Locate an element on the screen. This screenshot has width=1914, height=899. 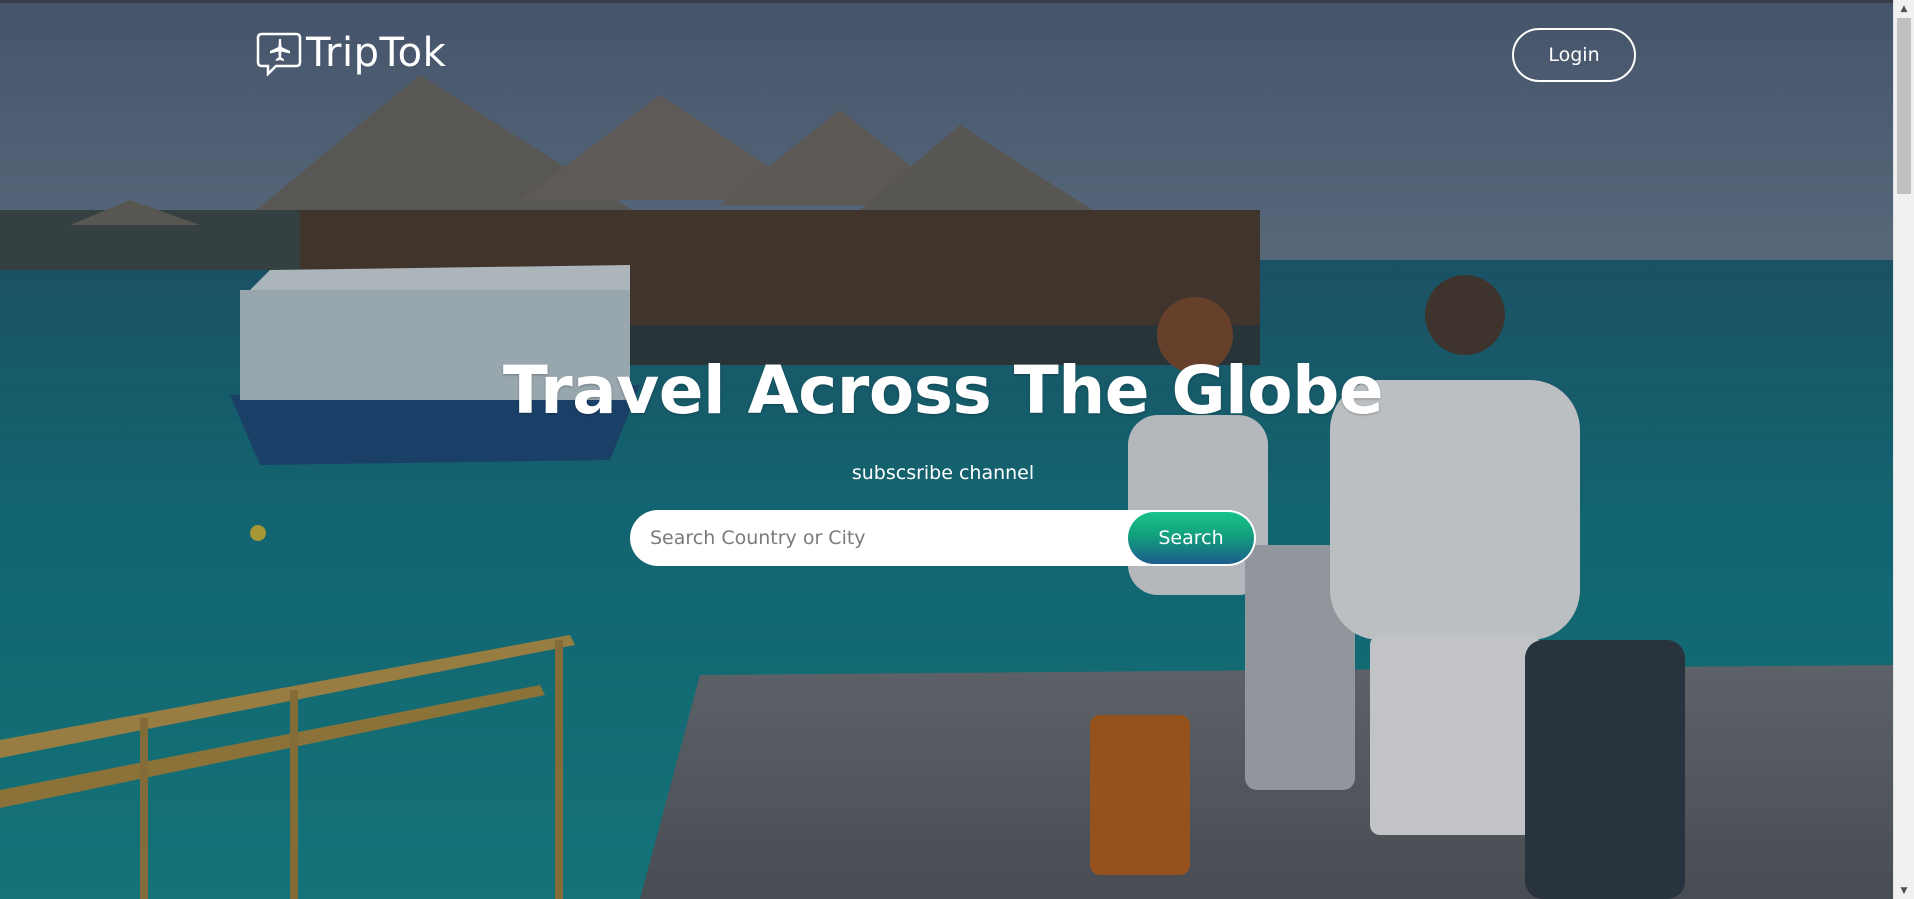
vertical-scrollbar: ▲ ▼ is located at coordinates (1903, 449).